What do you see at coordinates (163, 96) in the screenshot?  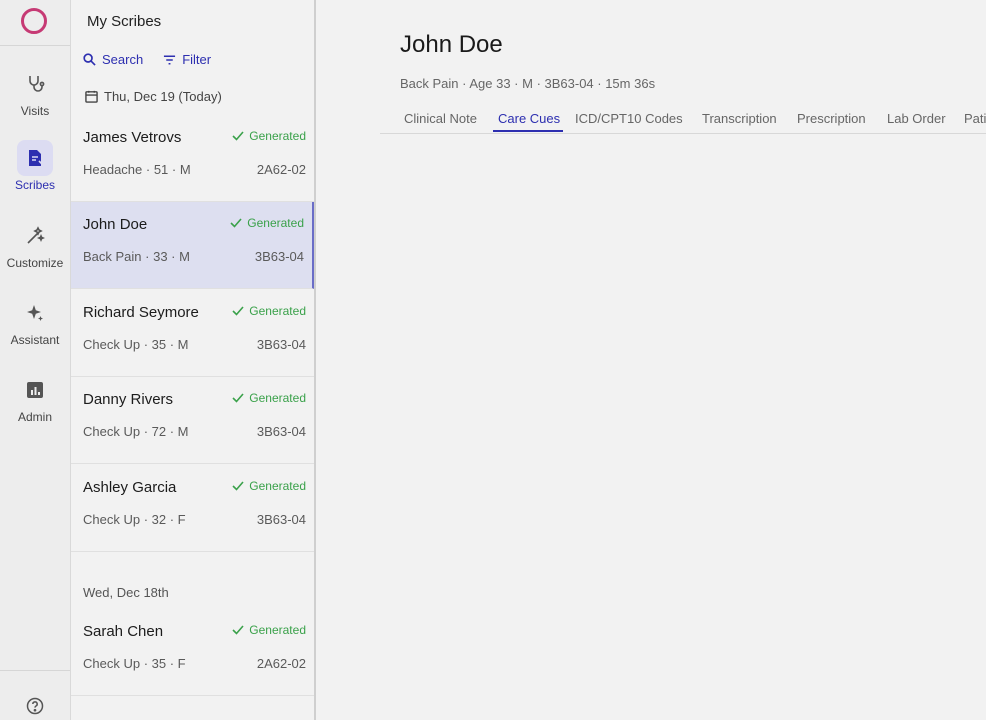 I see `date-label: Thu, Dec 19 (Today)` at bounding box center [163, 96].